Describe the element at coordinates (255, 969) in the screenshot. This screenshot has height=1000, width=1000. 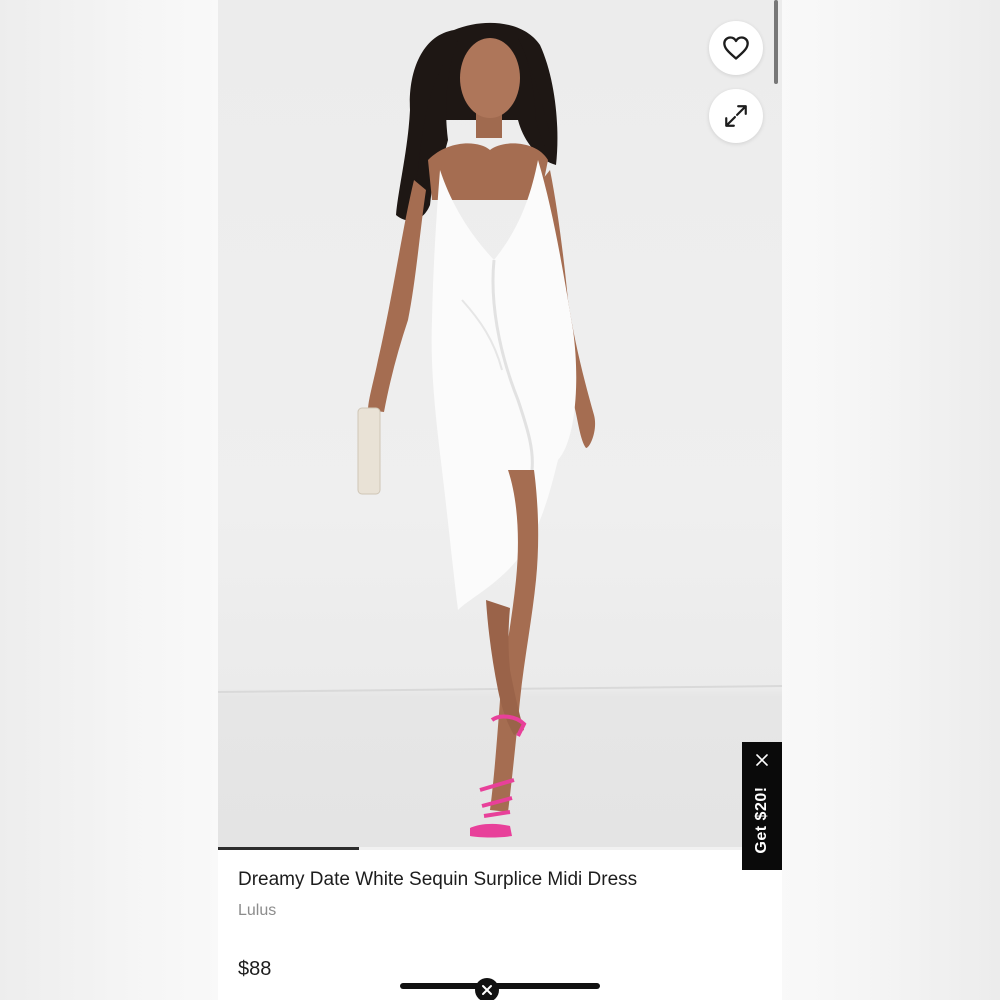
I see `product-price: $88` at that location.